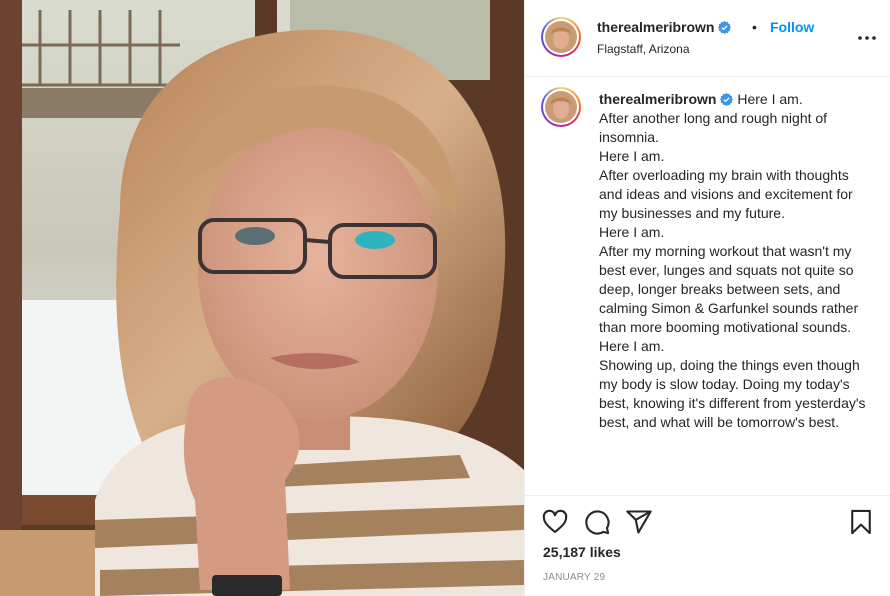 The image size is (890, 596). I want to click on post-actions: 25,187 likes JANUARY 29, so click(707, 546).